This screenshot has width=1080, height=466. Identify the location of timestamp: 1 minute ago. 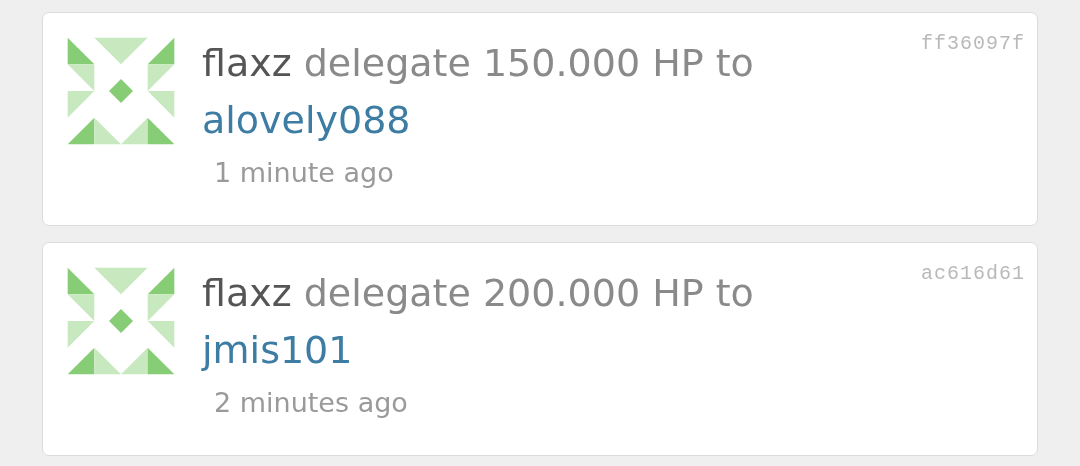
(304, 173).